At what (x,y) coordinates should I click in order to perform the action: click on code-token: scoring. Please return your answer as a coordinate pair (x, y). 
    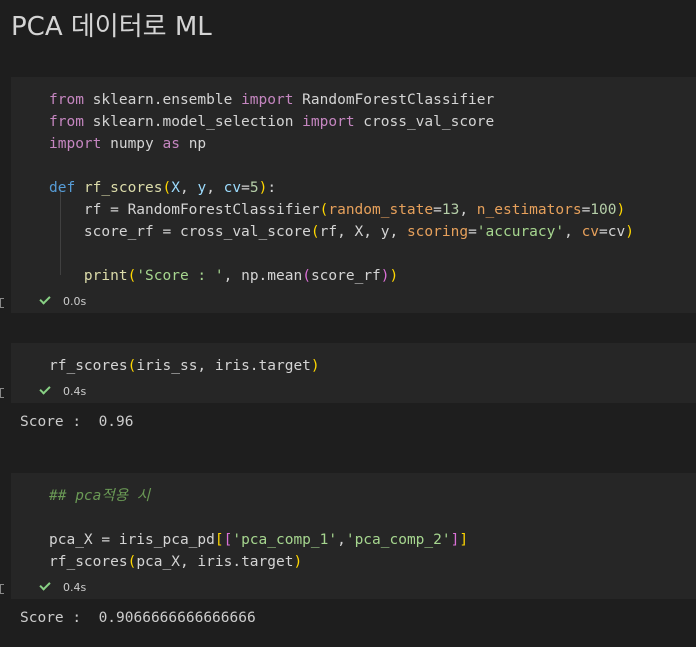
    Looking at the image, I should click on (437, 232).